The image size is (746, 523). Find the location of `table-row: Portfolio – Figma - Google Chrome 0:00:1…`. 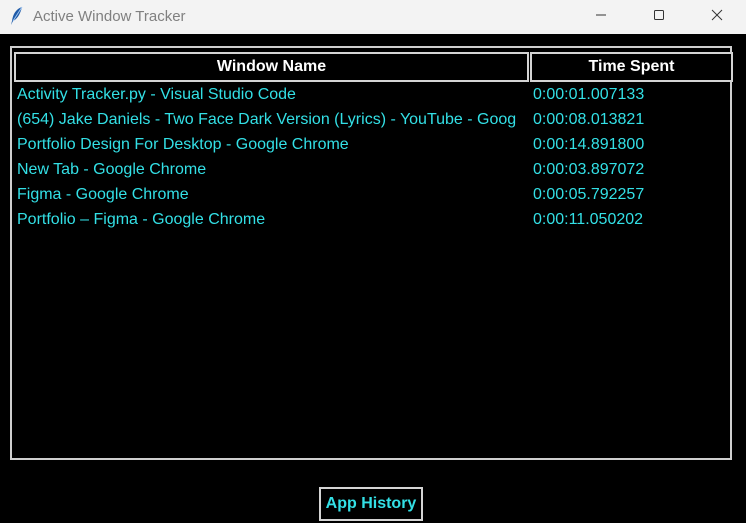

table-row: Portfolio – Figma - Google Chrome 0:00:1… is located at coordinates (371, 219).